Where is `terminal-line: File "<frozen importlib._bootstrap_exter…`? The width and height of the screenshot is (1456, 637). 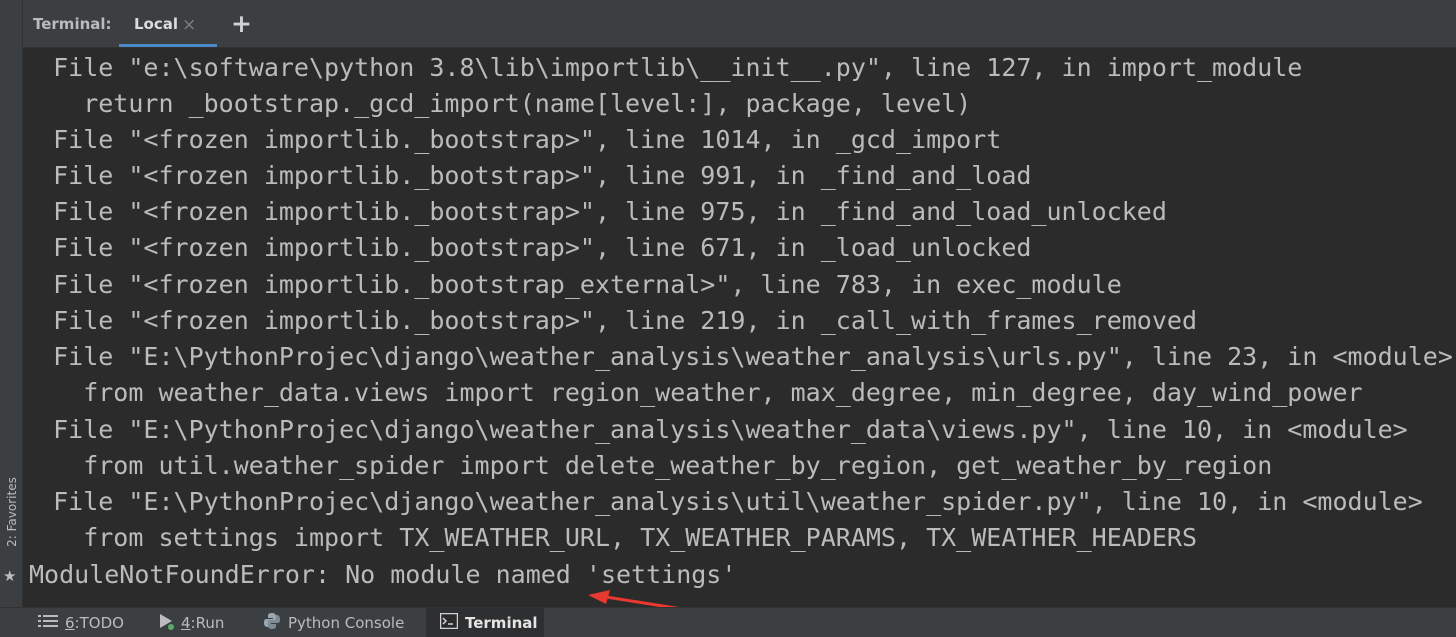 terminal-line: File "<frozen importlib._bootstrap_exter… is located at coordinates (572, 284).